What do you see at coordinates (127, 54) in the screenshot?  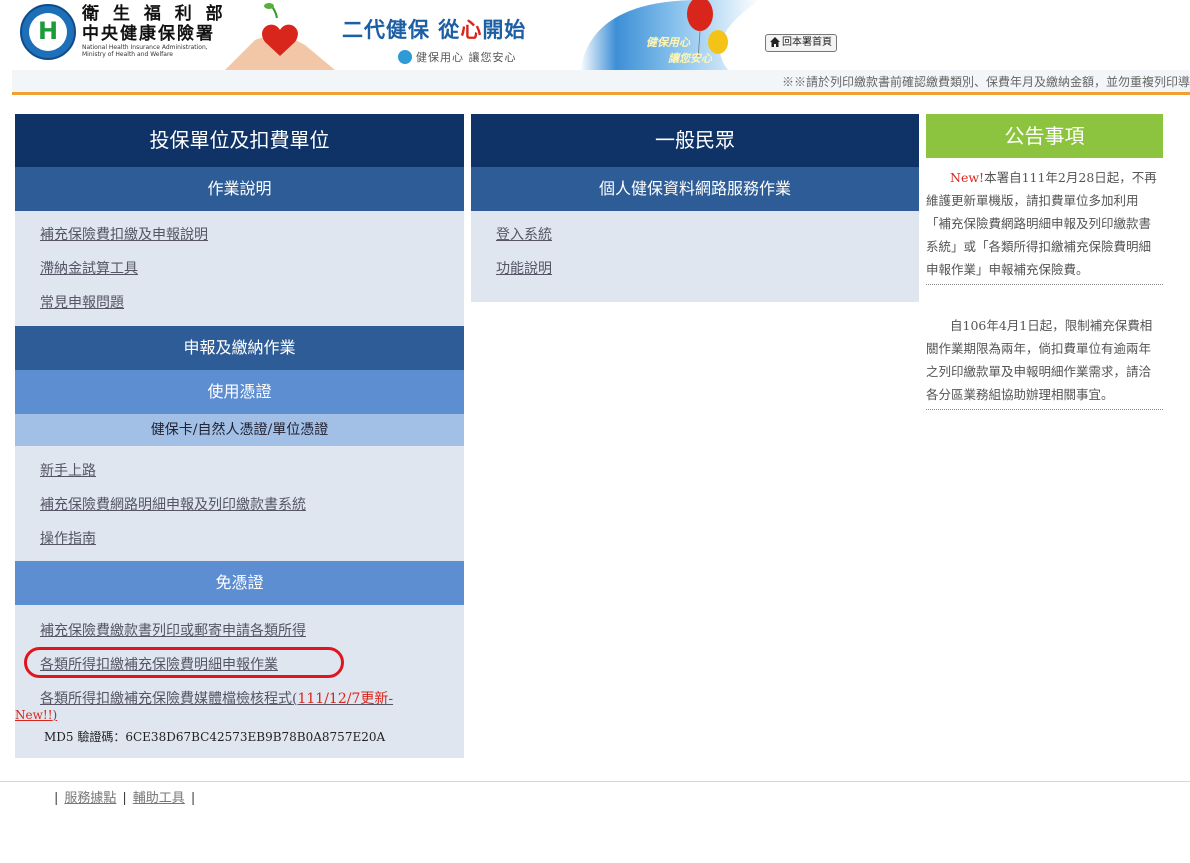 I see `agency-english-line2: Ministry of Health and Welfare` at bounding box center [127, 54].